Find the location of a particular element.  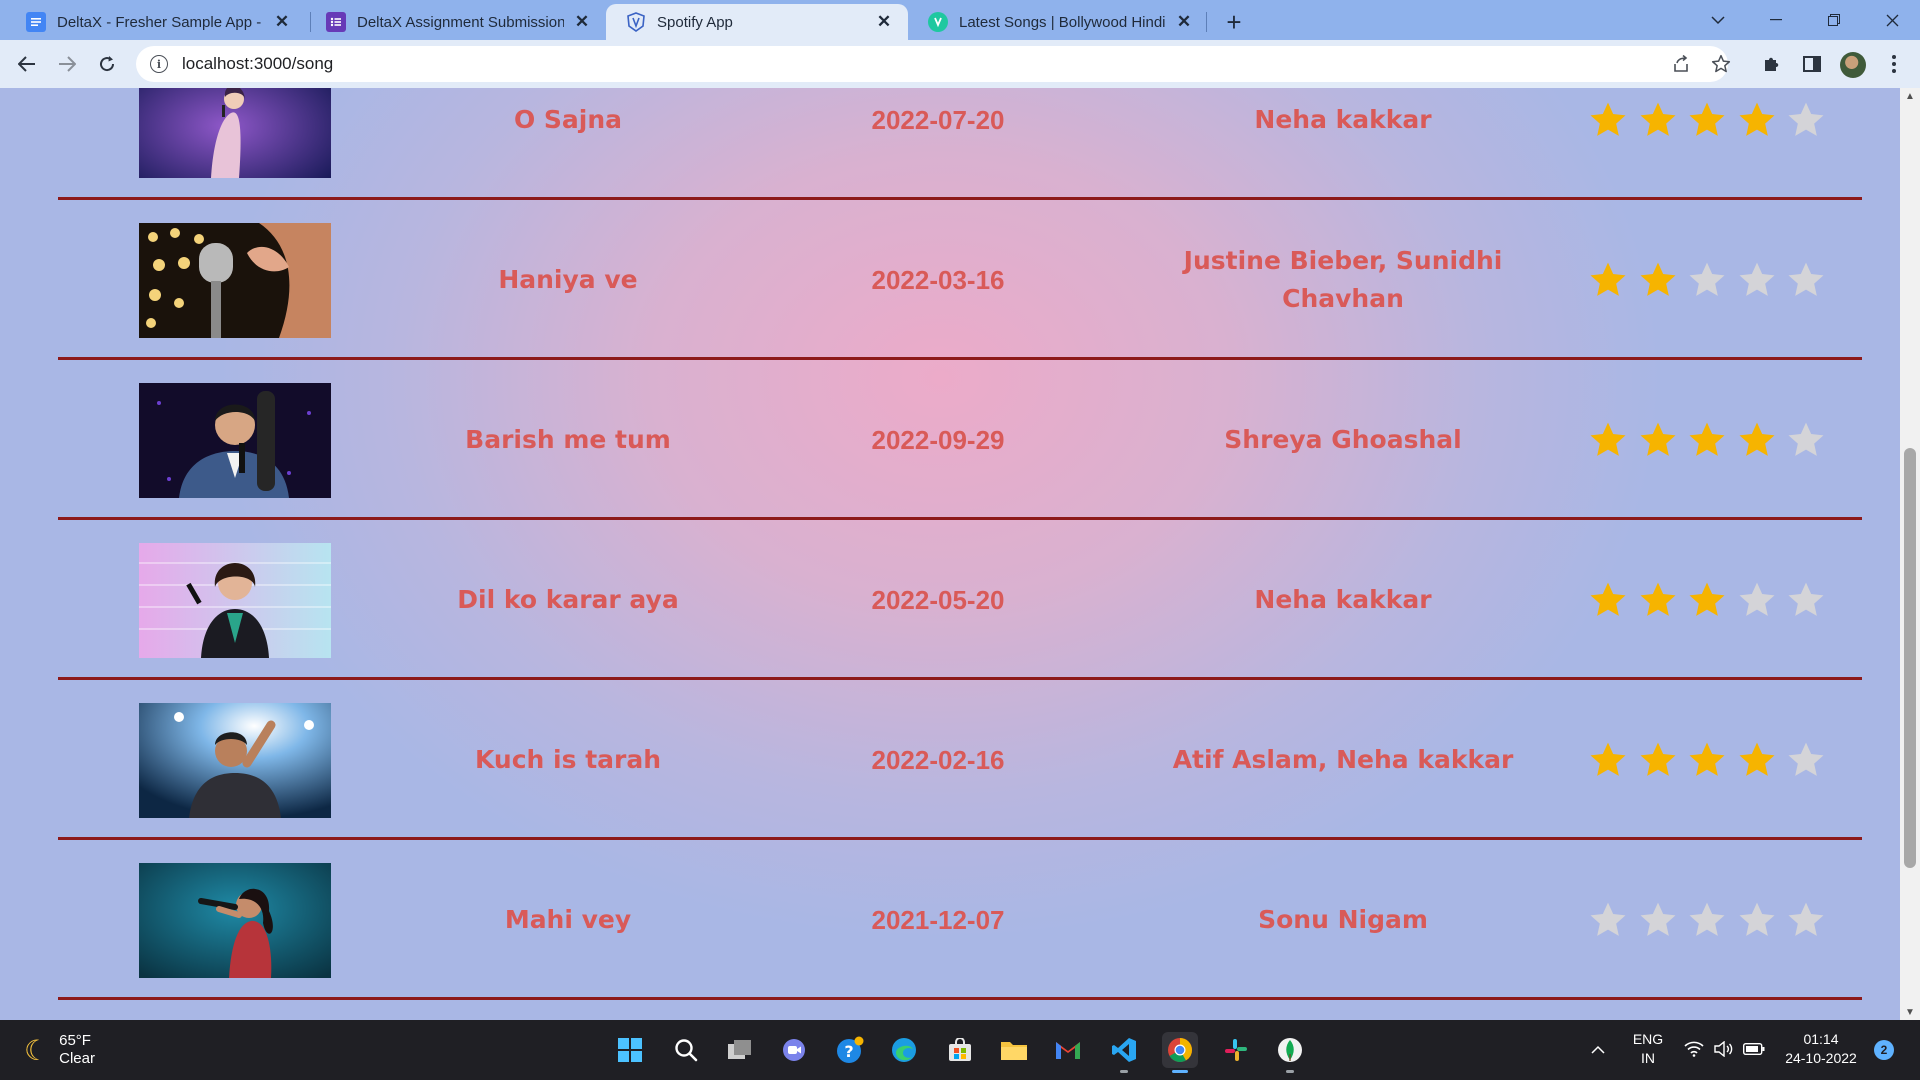

share-icon is located at coordinates (1681, 64).